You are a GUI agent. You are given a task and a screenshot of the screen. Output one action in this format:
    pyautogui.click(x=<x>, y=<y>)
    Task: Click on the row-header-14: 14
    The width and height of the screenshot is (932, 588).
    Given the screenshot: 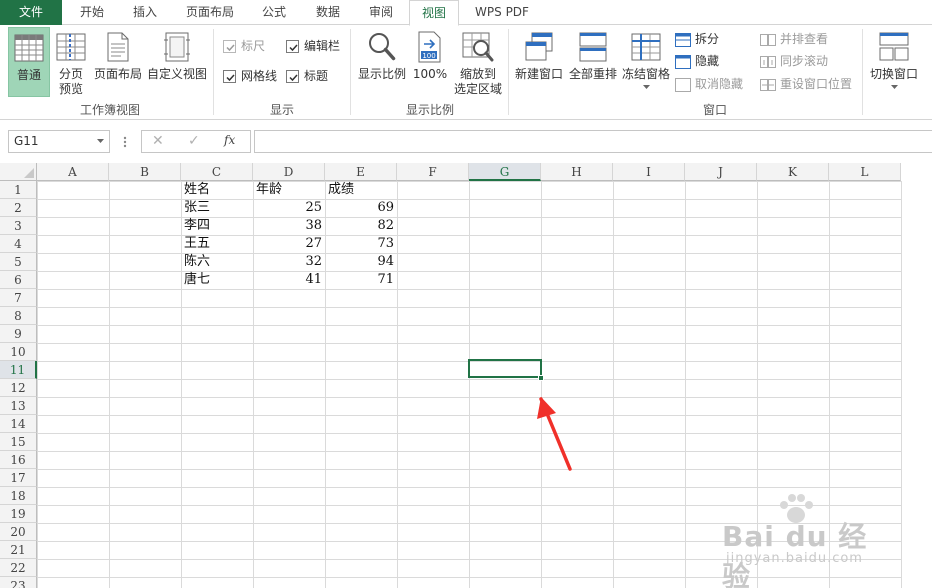 What is the action you would take?
    pyautogui.click(x=18, y=424)
    